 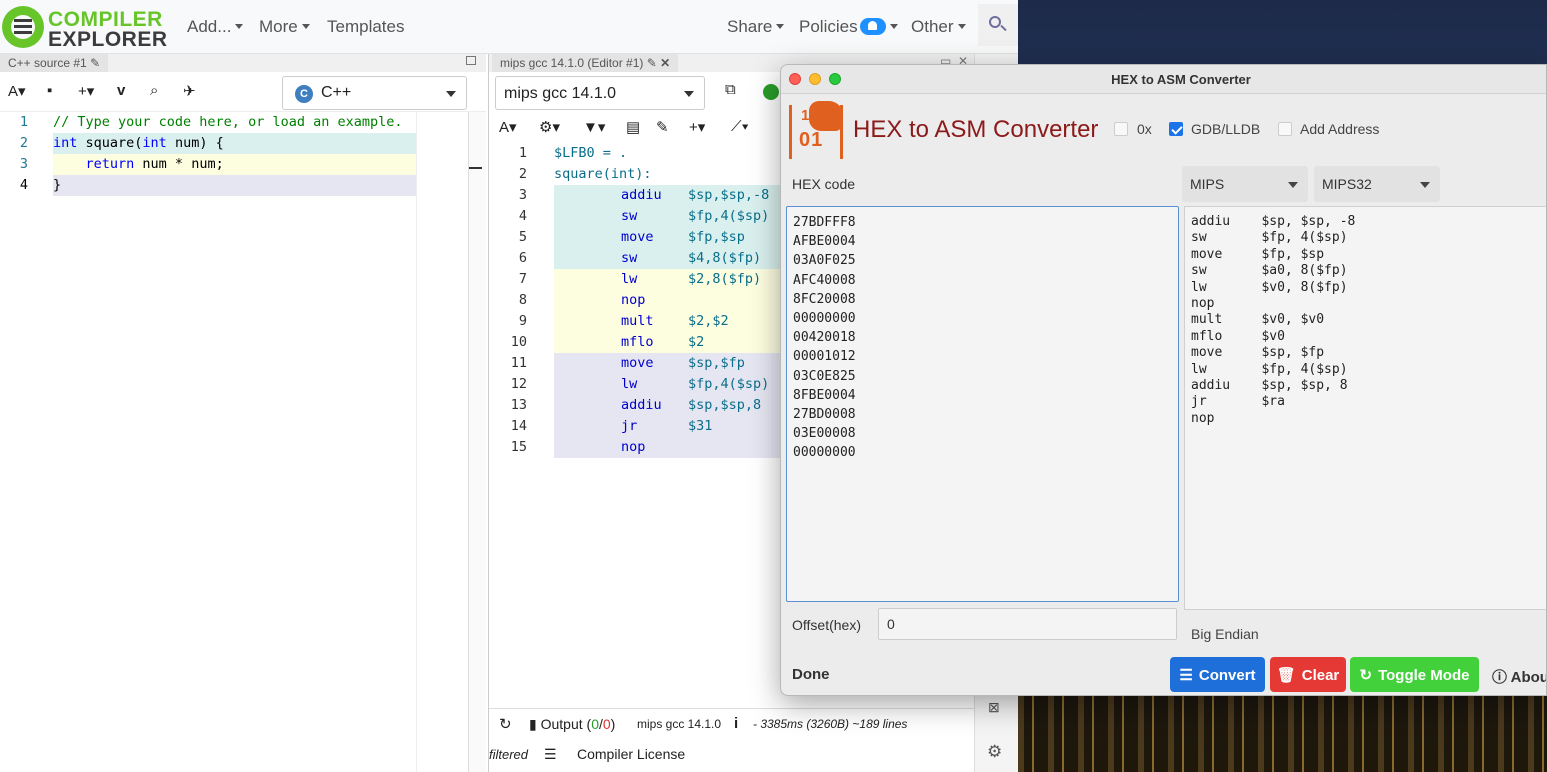 What do you see at coordinates (716, 363) in the screenshot?
I see `asm-operands: $sp,$fp` at bounding box center [716, 363].